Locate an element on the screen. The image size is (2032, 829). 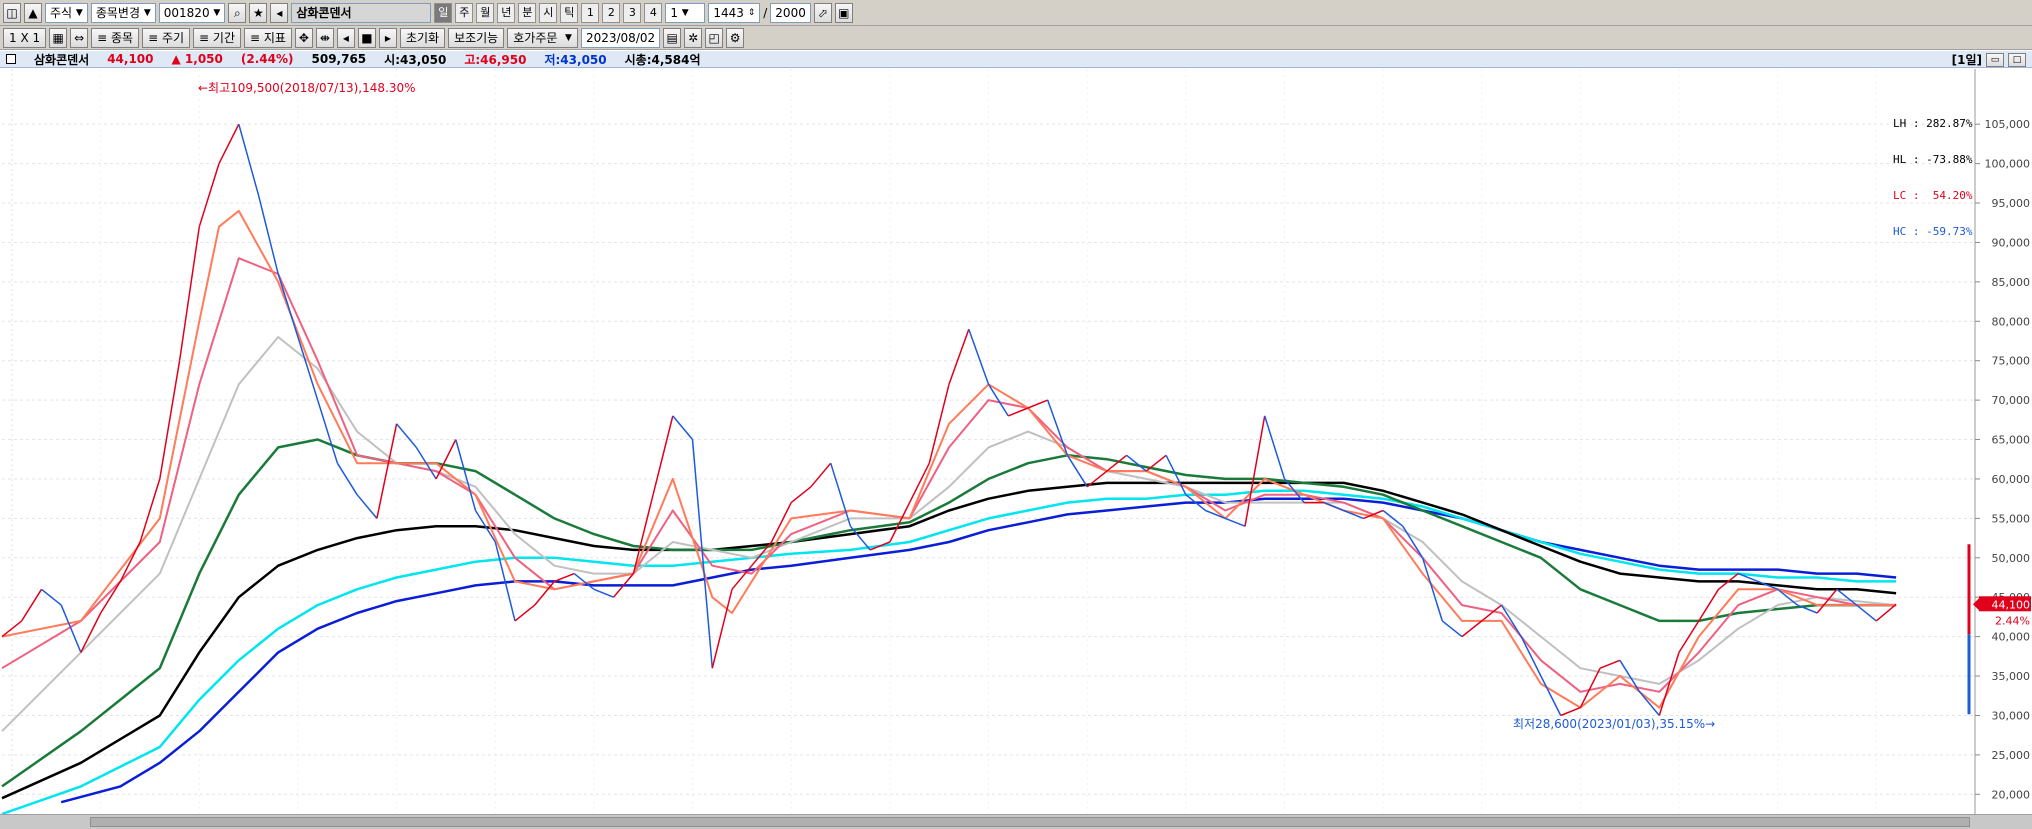
minimize-icon: ▭ is located at coordinates (1995, 59).